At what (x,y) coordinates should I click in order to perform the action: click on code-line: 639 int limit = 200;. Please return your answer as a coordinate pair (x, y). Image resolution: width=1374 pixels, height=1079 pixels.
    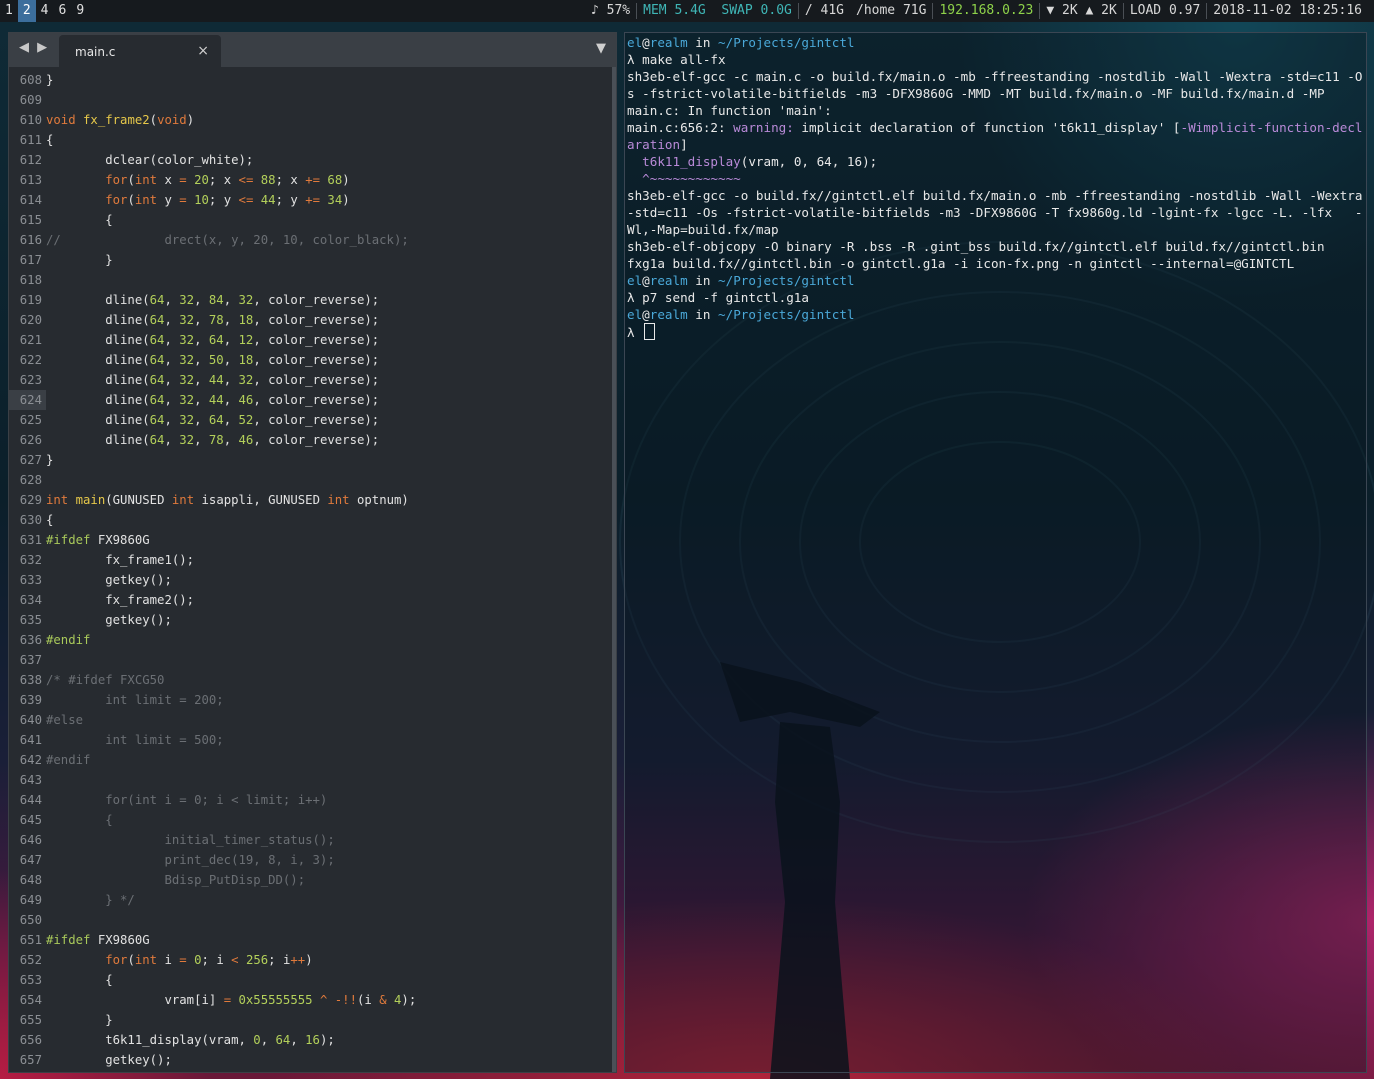
    Looking at the image, I should click on (311, 700).